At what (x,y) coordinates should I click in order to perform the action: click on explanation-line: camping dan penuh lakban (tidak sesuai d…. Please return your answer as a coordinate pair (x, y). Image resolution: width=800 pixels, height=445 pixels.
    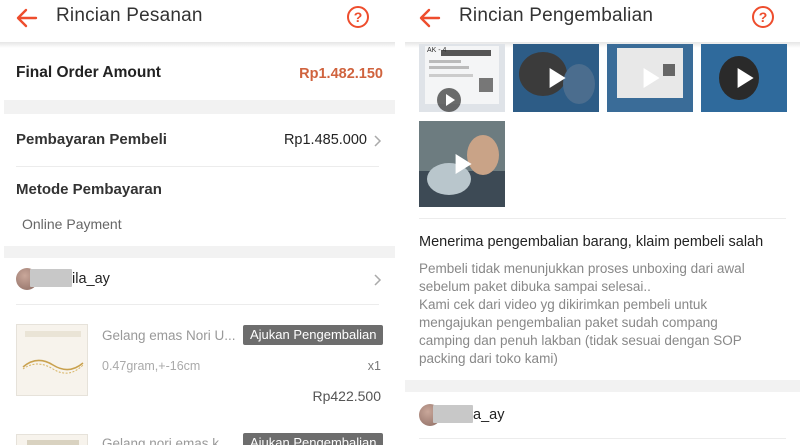
    Looking at the image, I should click on (580, 340).